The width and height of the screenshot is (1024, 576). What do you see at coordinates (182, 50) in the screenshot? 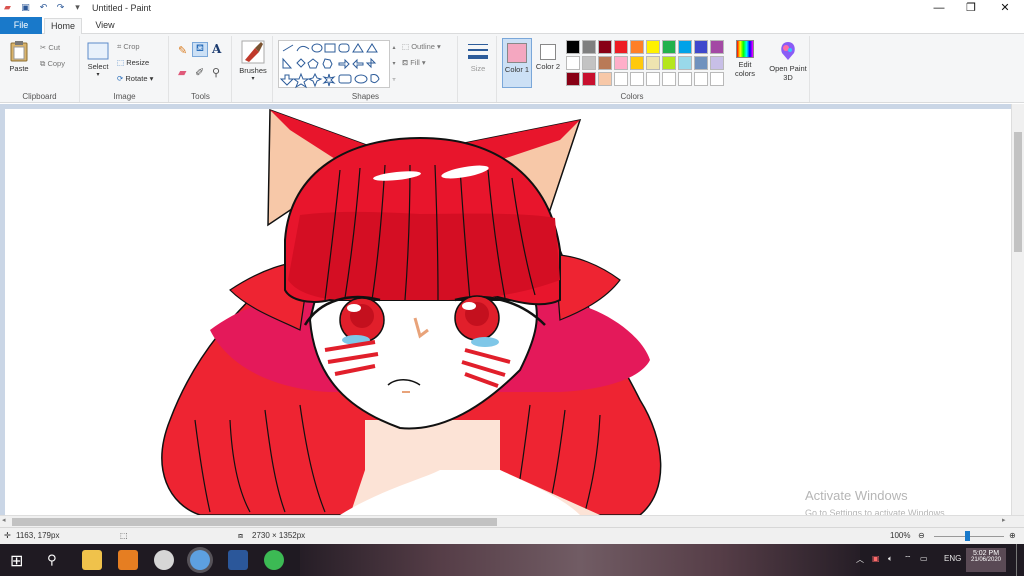
I see `pencil-icon: ✎` at bounding box center [182, 50].